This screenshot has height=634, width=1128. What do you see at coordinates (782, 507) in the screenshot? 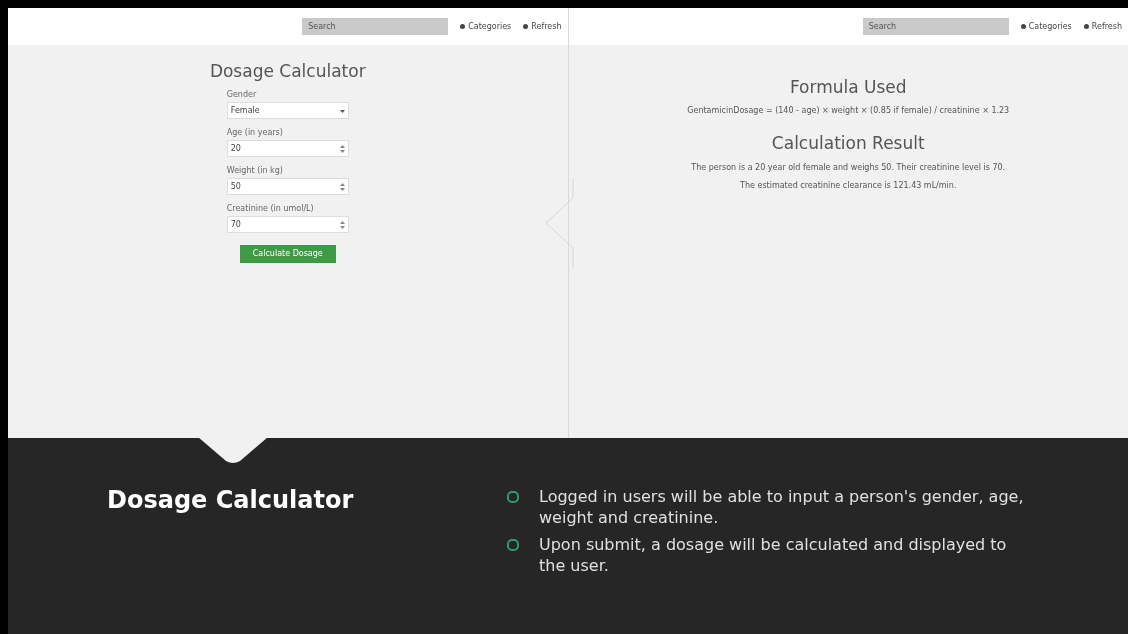
I see `bullet-text: Logged in users will be able to input a person's gender, age, weight and creatinine.` at bounding box center [782, 507].